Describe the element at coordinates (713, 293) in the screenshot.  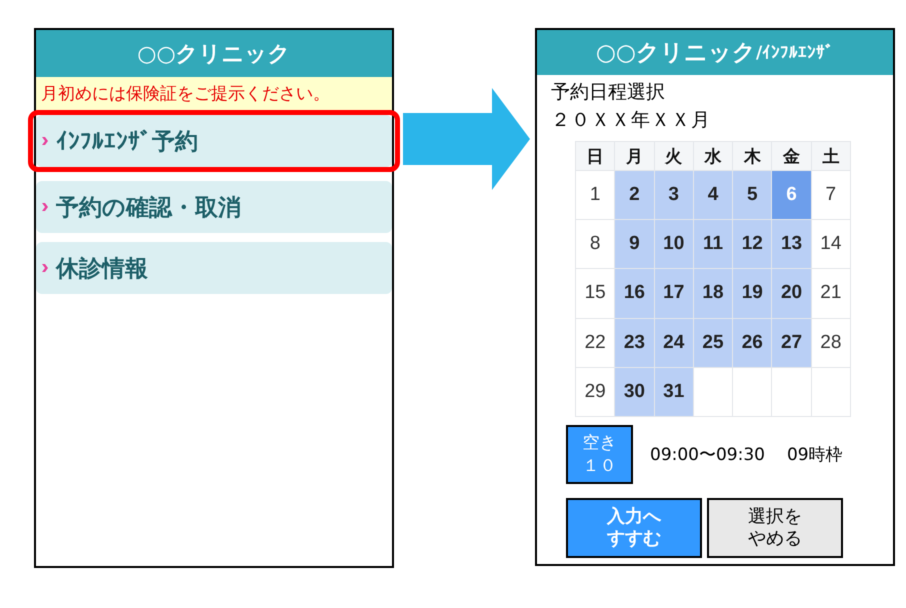
I see `calendar-day: 18` at that location.